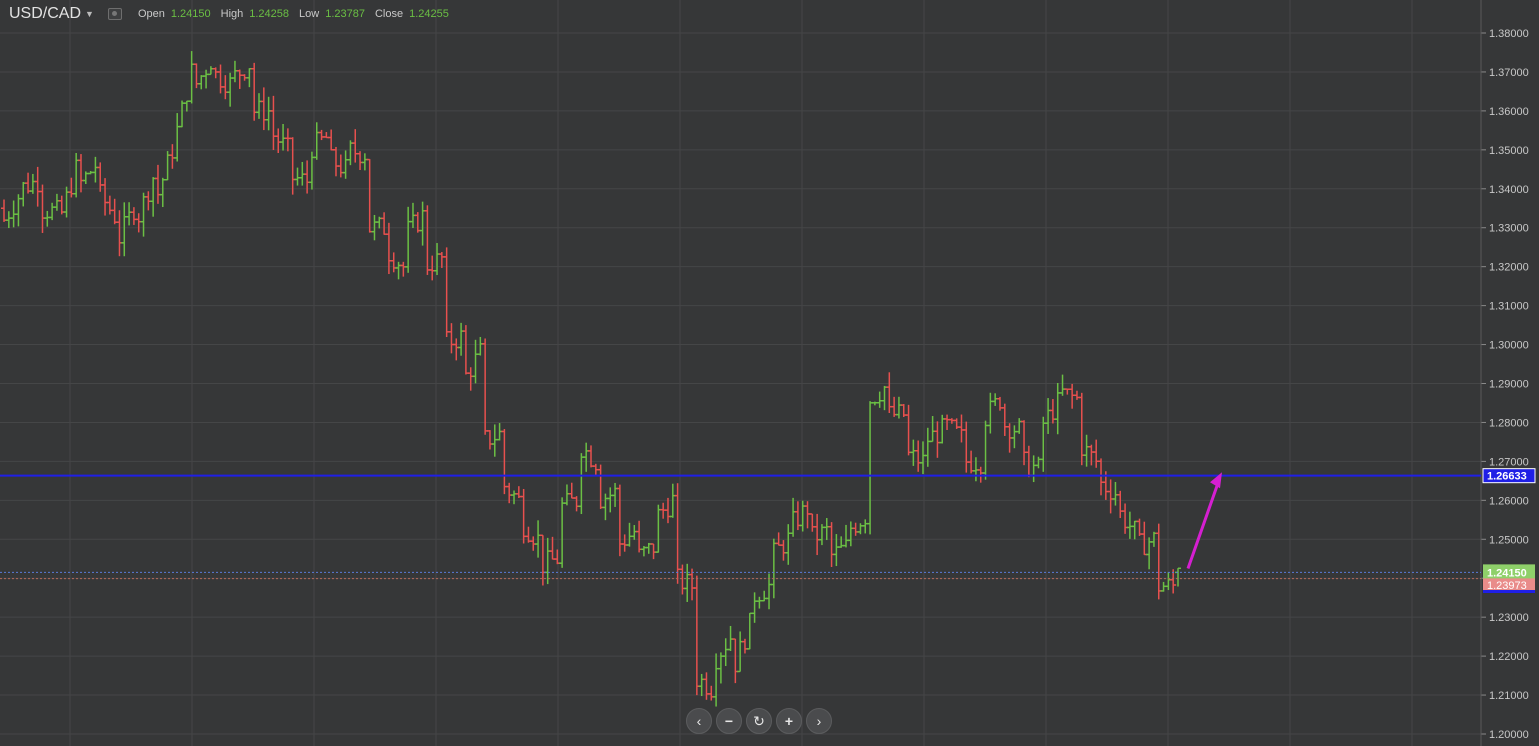 Image resolution: width=1539 pixels, height=746 pixels. What do you see at coordinates (1509, 735) in the screenshot?
I see `y-tick-label: 1.20000` at bounding box center [1509, 735].